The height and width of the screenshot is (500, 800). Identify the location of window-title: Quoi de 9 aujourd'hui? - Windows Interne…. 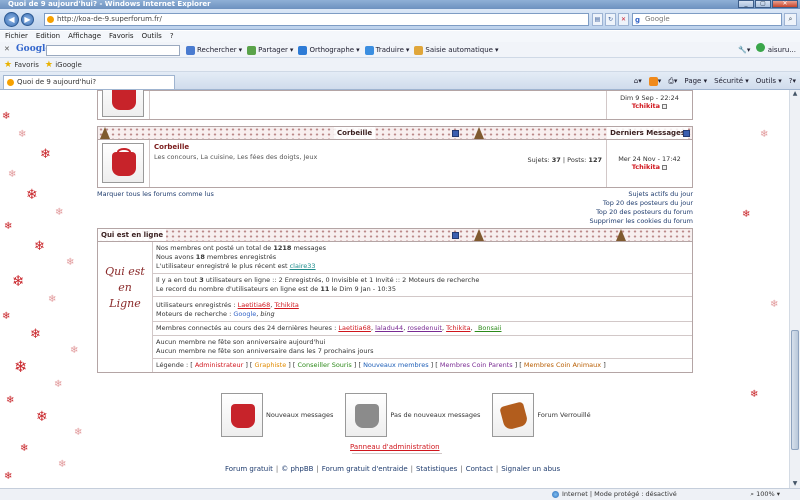
(109, 4).